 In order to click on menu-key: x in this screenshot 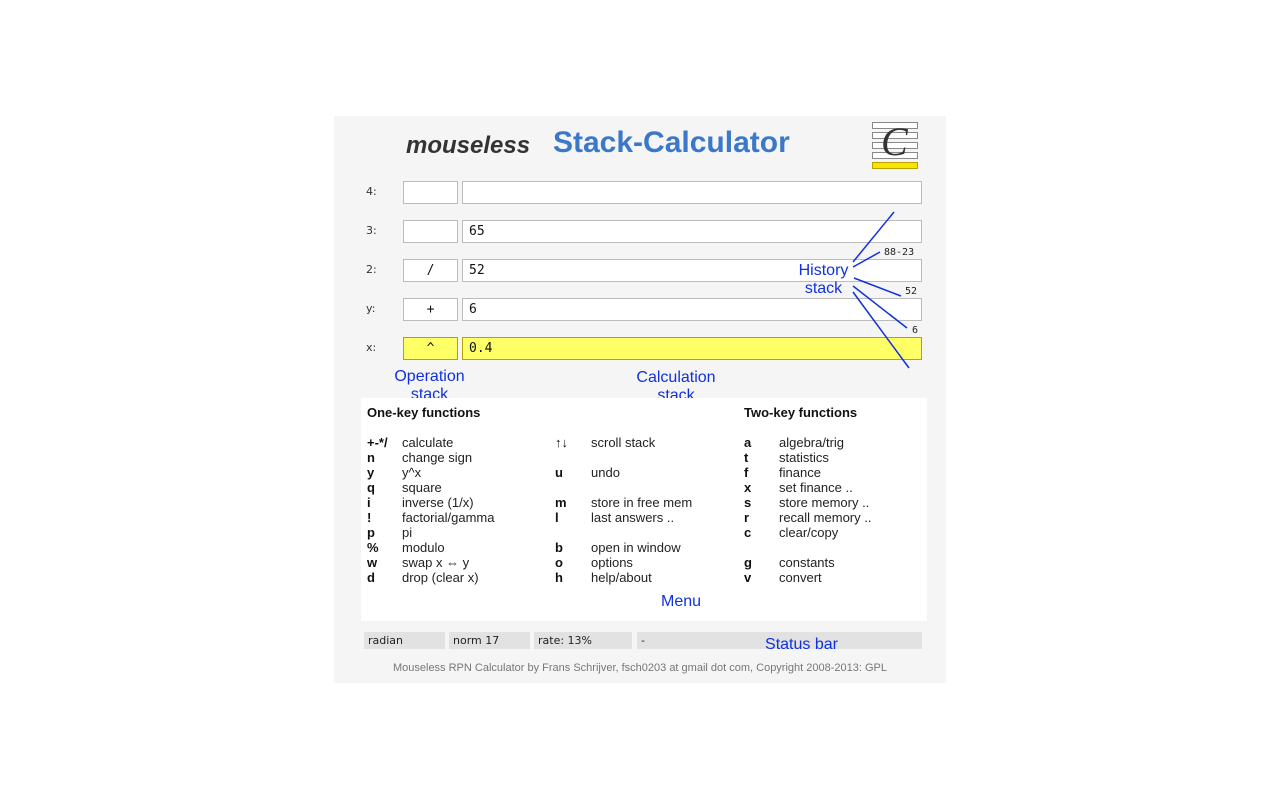, I will do `click(748, 487)`.